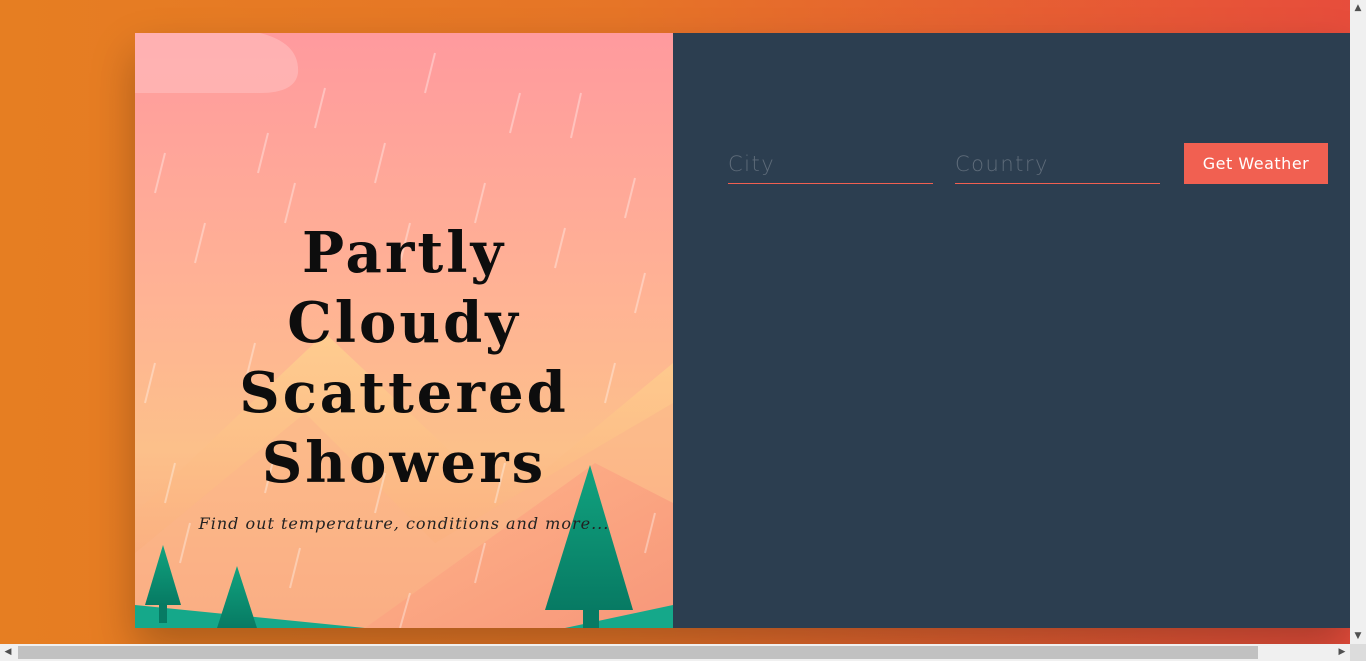 This screenshot has height=661, width=1366. Describe the element at coordinates (217, 63) in the screenshot. I see `cloud-shape` at that location.